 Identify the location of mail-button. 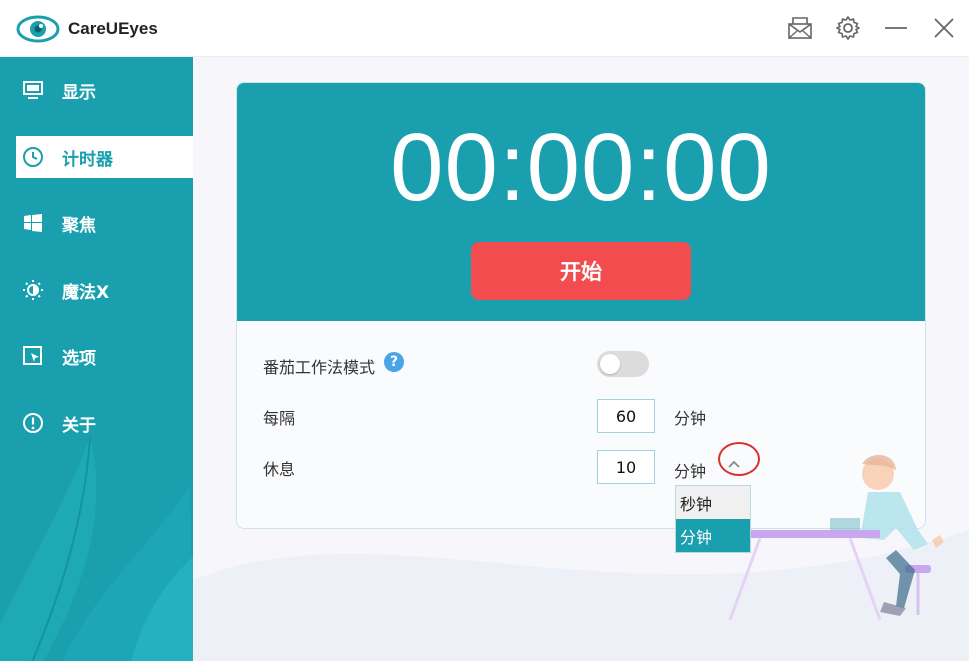
(800, 28).